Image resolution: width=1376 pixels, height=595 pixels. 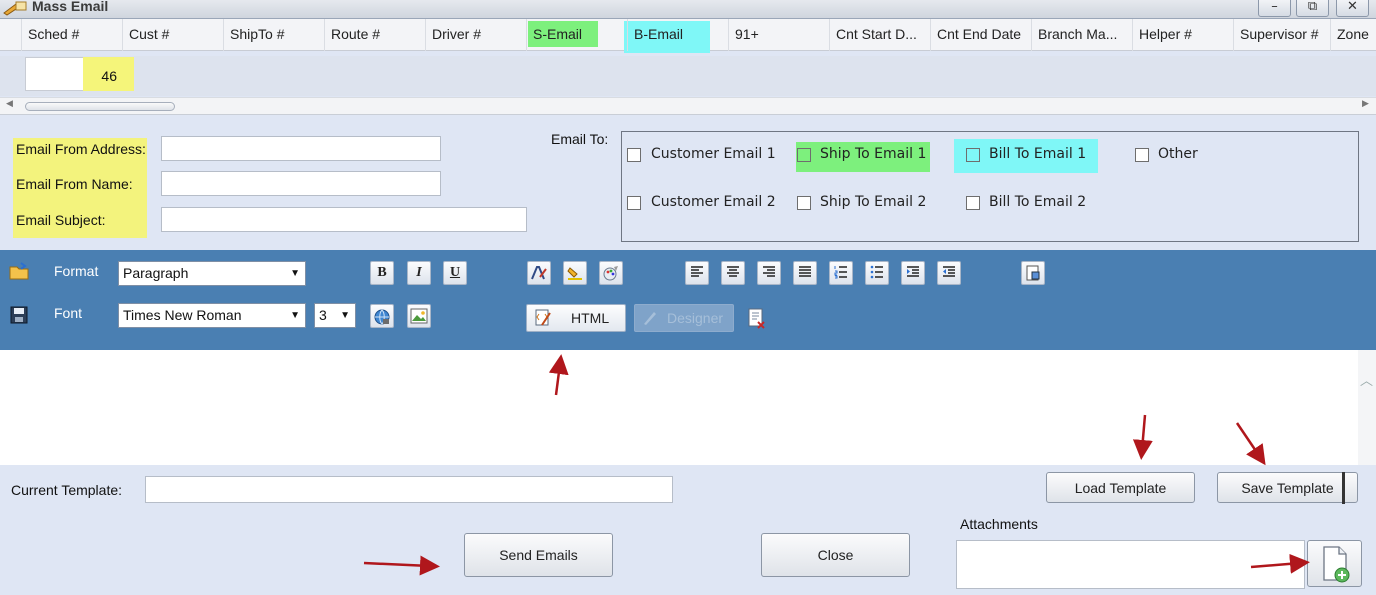 What do you see at coordinates (1142, 437) in the screenshot?
I see `annotation-arrow-load-template` at bounding box center [1142, 437].